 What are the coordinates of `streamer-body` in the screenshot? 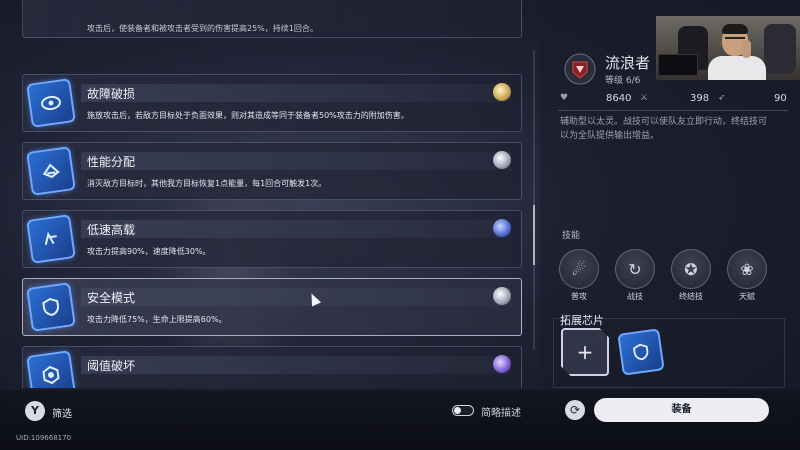 It's located at (737, 68).